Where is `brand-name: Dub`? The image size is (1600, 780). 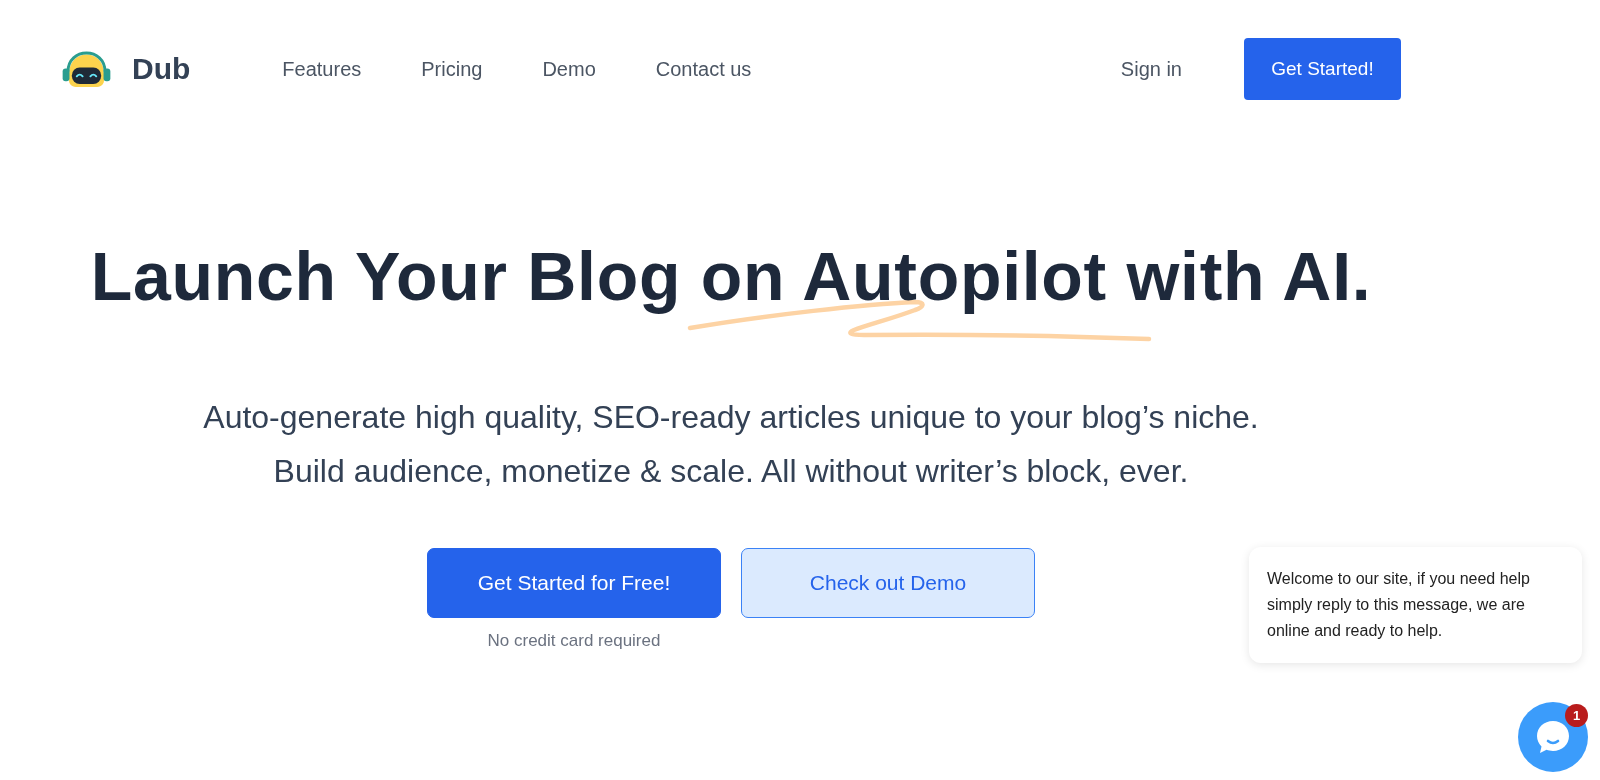 brand-name: Dub is located at coordinates (161, 69).